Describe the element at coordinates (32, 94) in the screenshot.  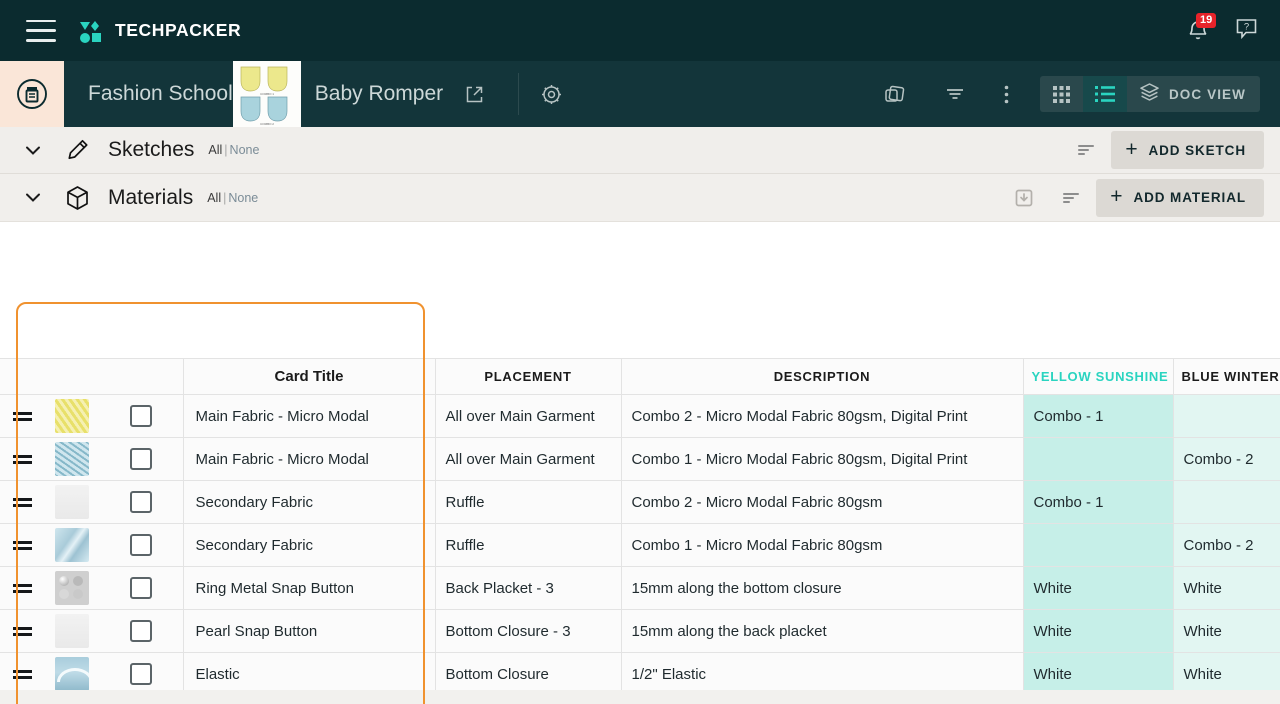
I see `techpack-icon-button` at that location.